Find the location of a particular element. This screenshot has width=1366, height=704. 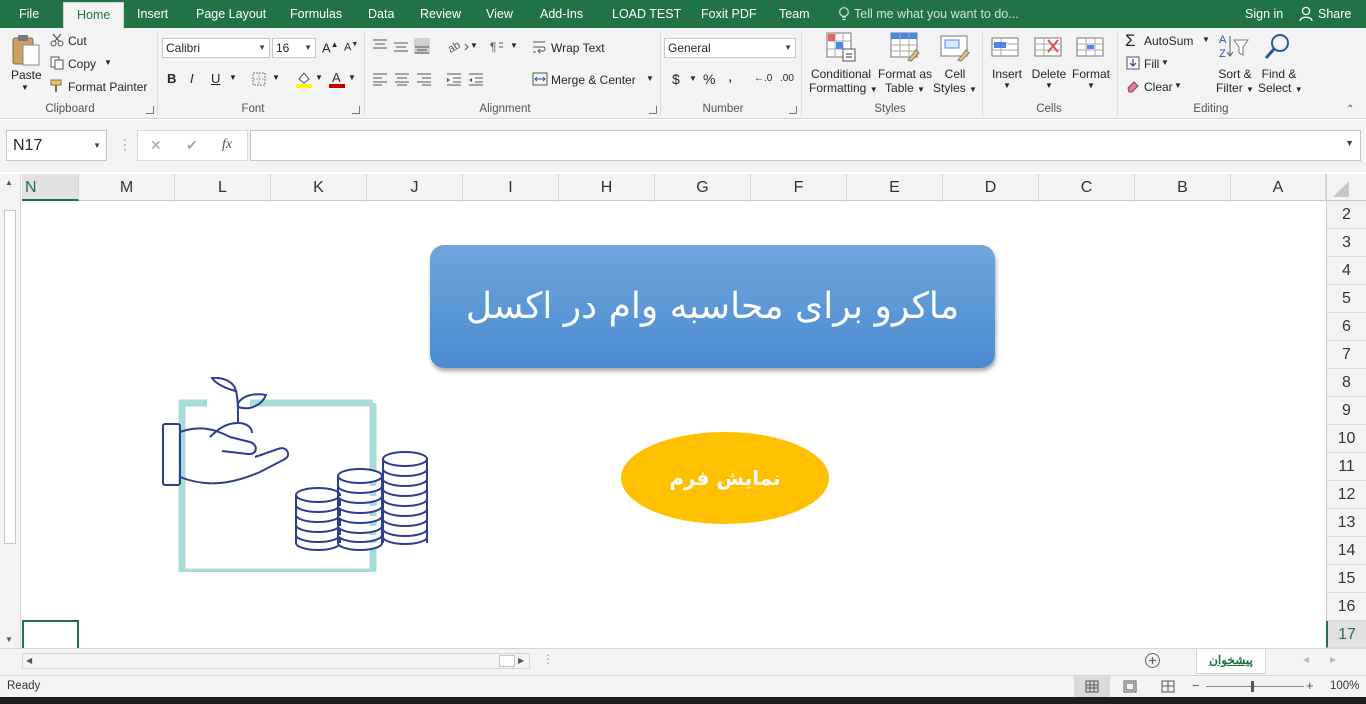

column-header-b: B is located at coordinates (1183, 187).